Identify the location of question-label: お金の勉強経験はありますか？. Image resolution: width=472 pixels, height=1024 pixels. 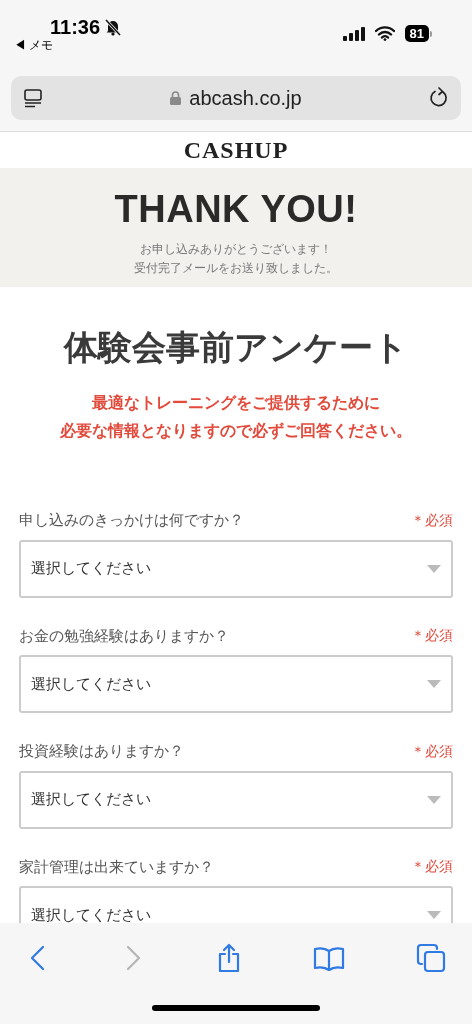
(124, 635).